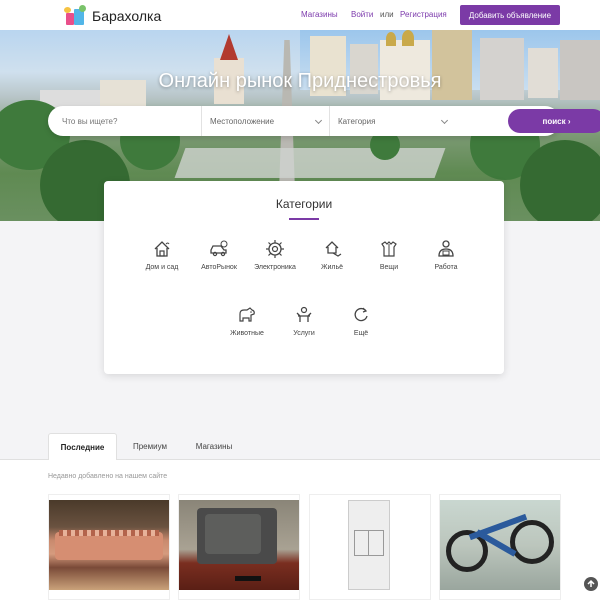 The width and height of the screenshot is (600, 600). I want to click on title-underline, so click(304, 219).